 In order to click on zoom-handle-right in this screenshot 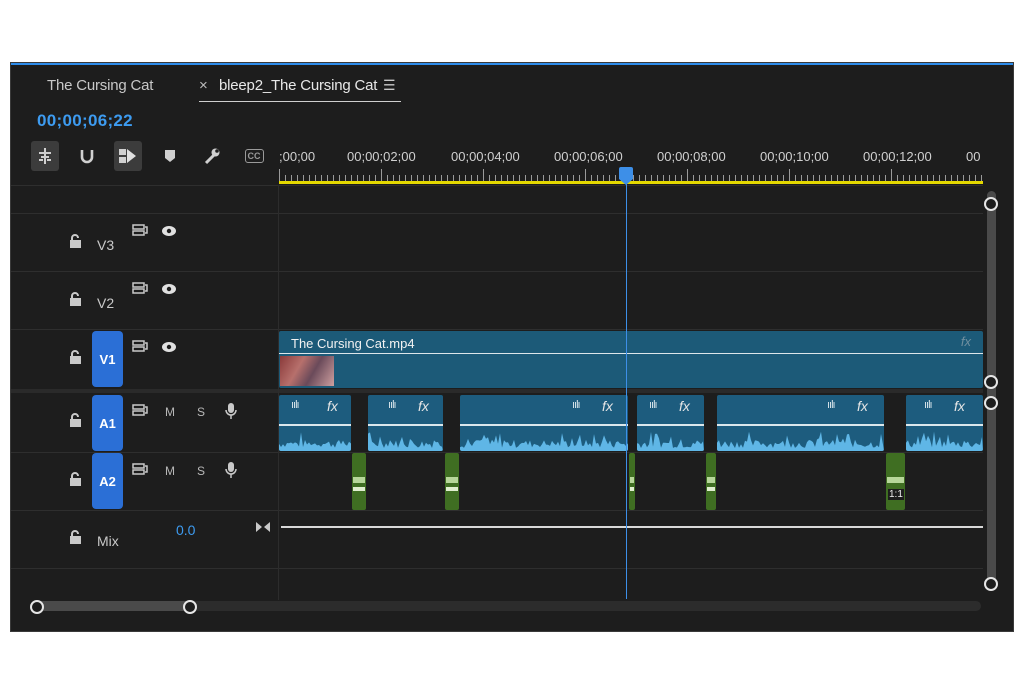, I will do `click(190, 607)`.